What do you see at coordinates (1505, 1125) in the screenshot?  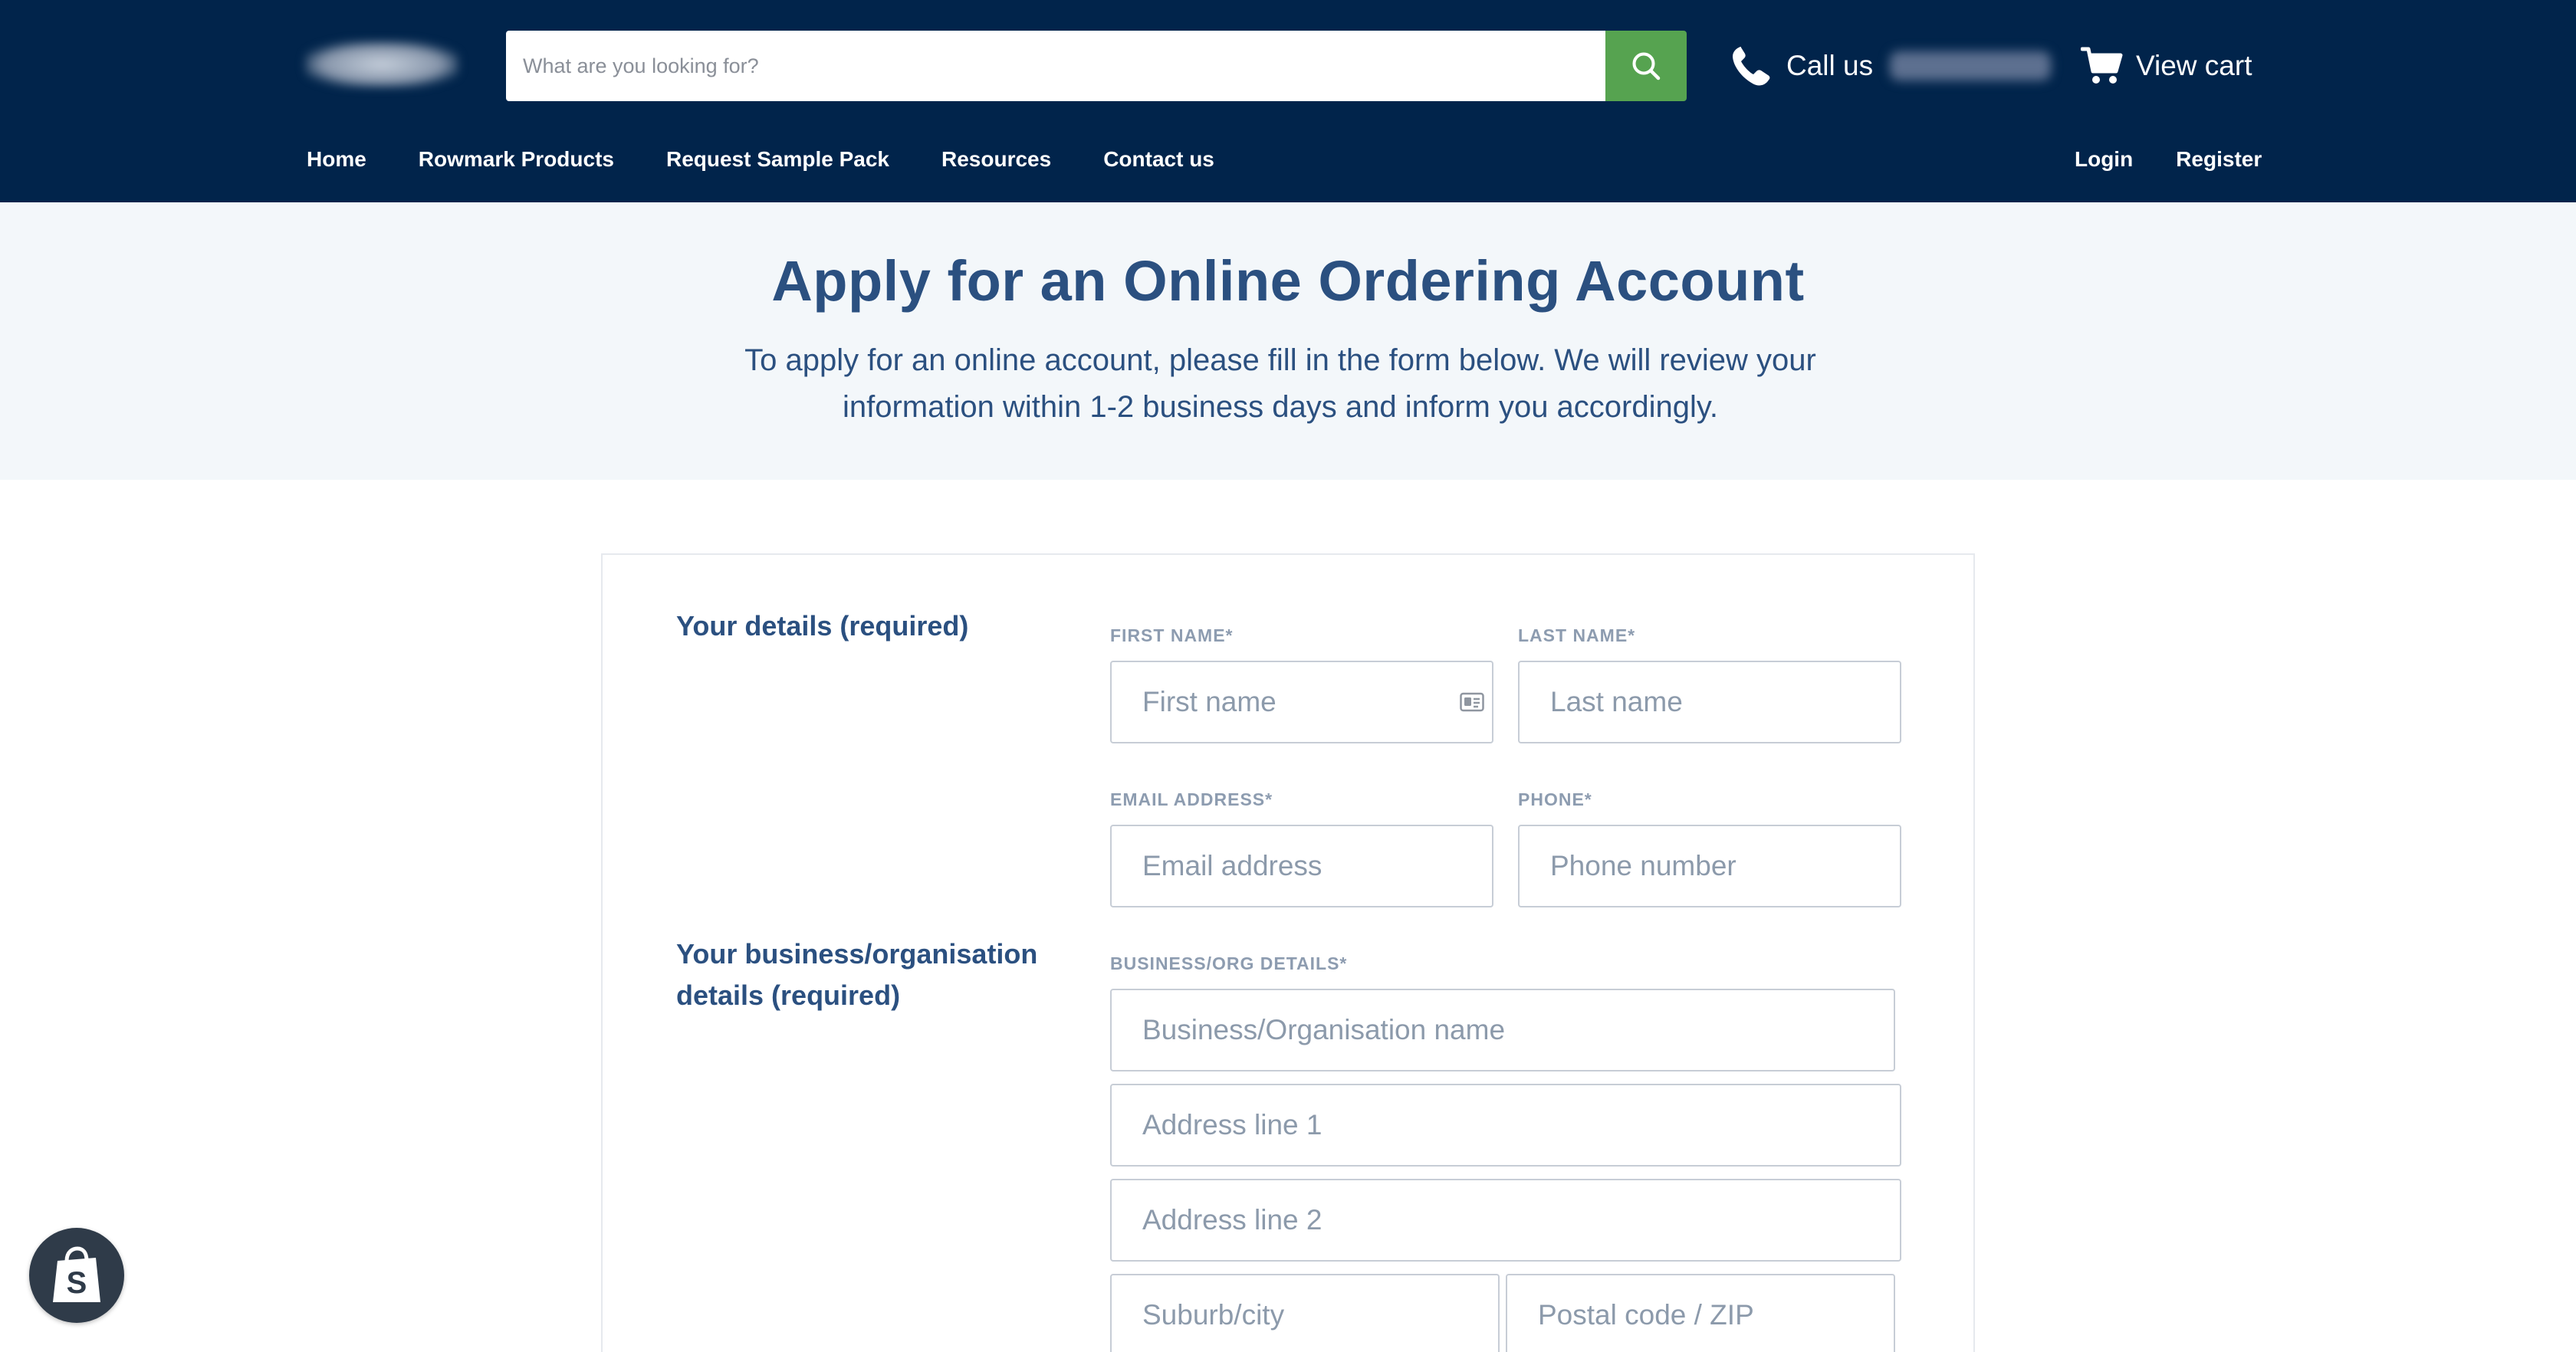 I see `address-line-1-field: Address line 1` at bounding box center [1505, 1125].